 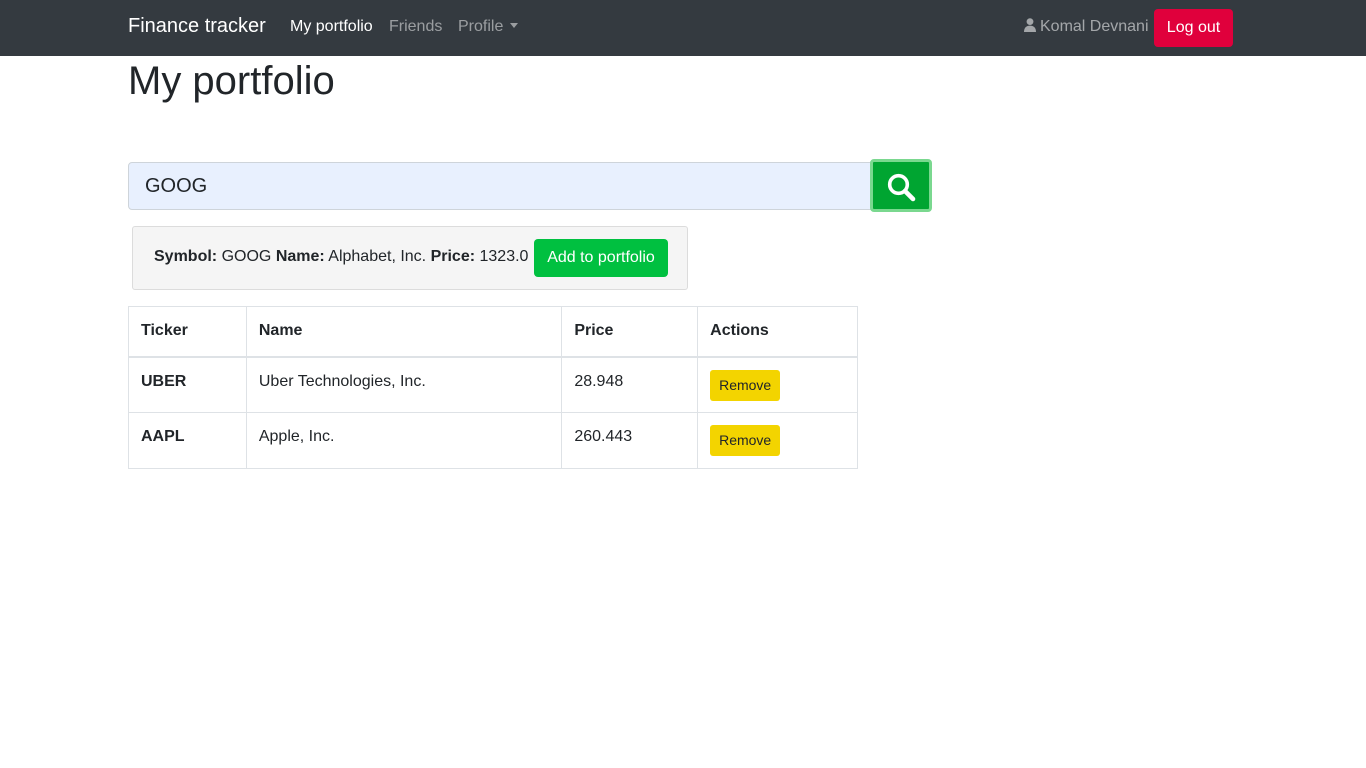 I want to click on caret-down-icon, so click(x=514, y=25).